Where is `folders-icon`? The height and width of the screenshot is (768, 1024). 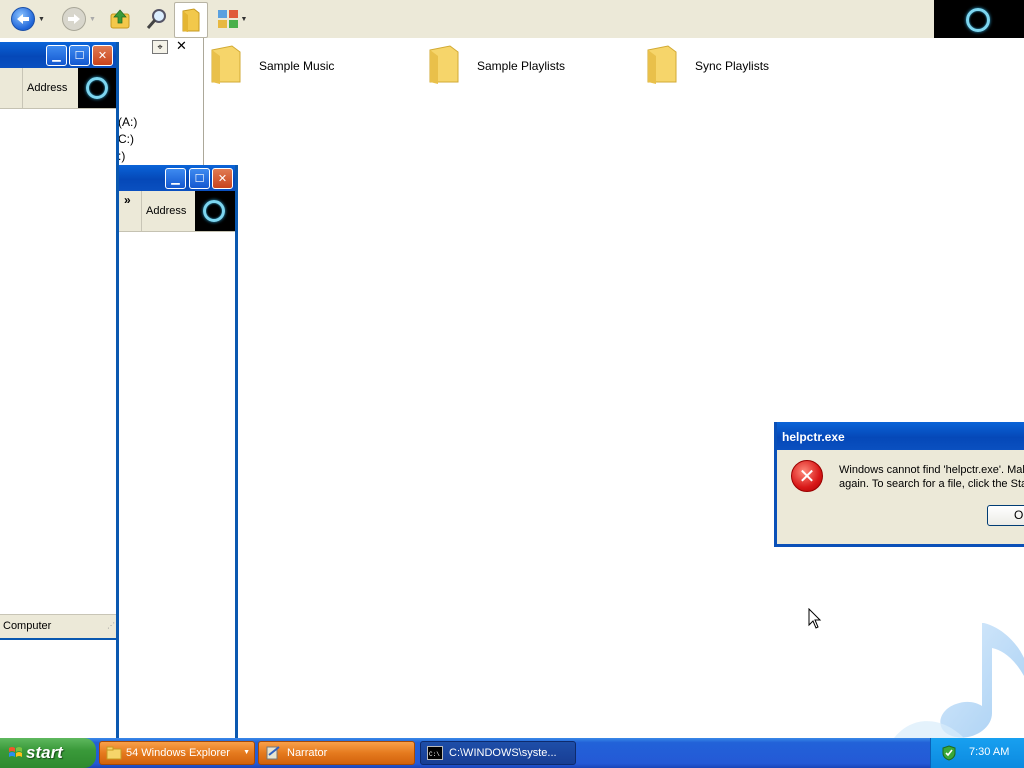
folders-icon is located at coordinates (191, 20).